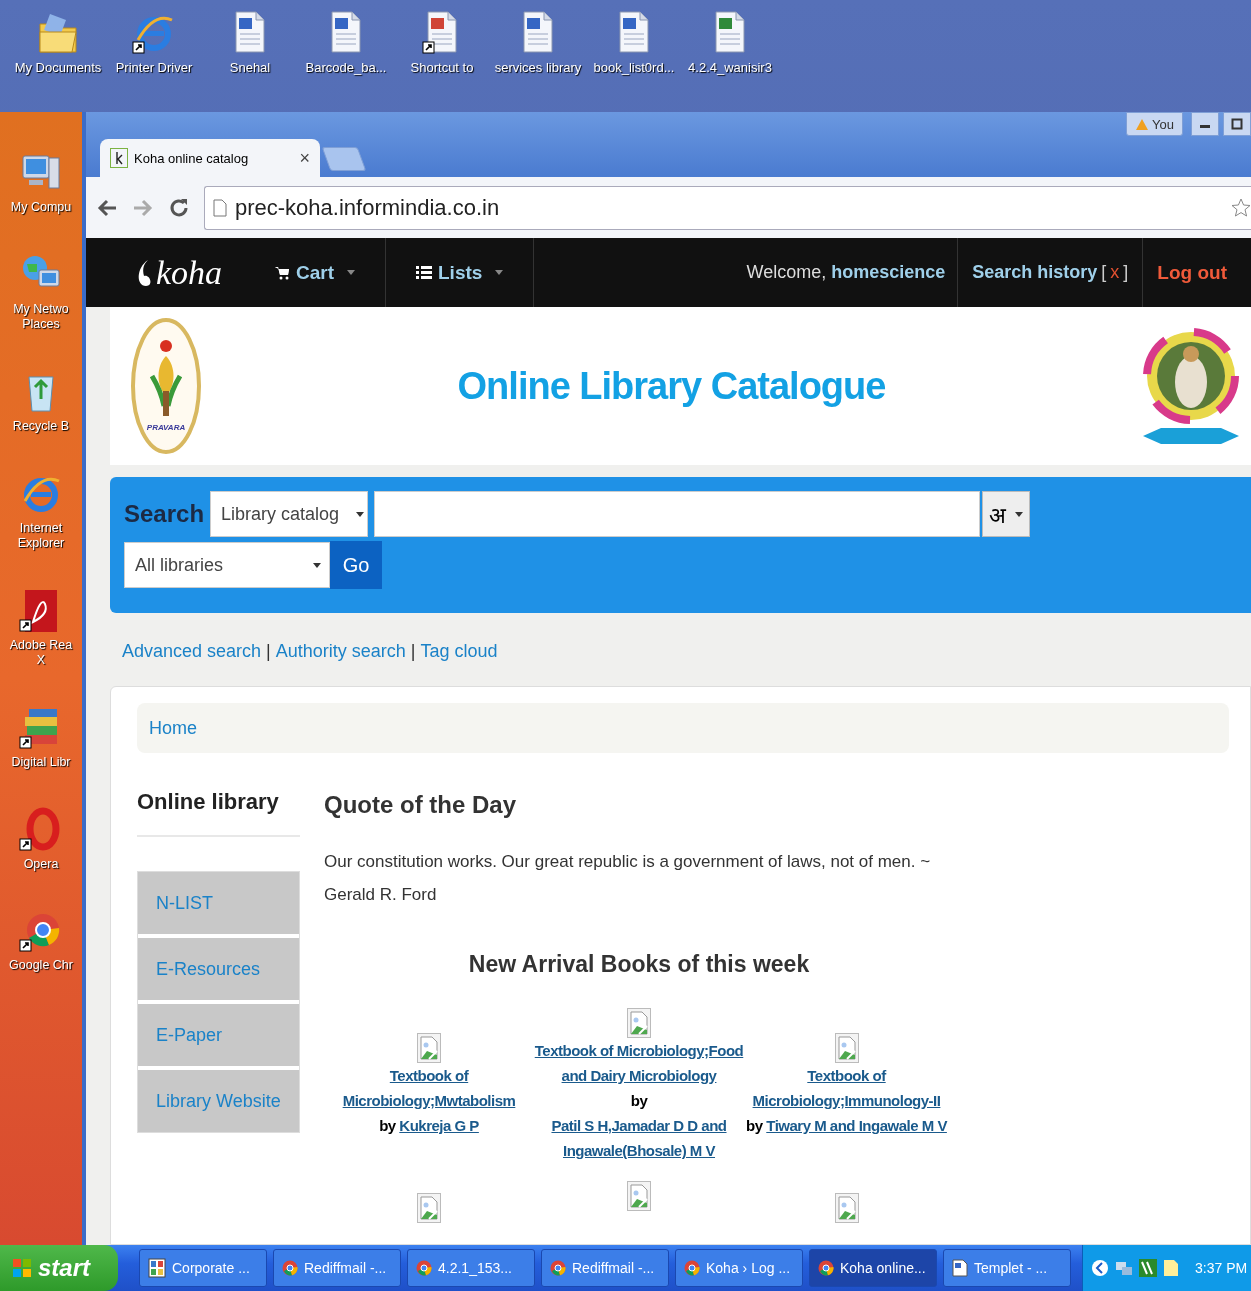 The image size is (1251, 1291). What do you see at coordinates (730, 68) in the screenshot?
I see `desktop-icon-label: 4.2.4_wanisir3` at bounding box center [730, 68].